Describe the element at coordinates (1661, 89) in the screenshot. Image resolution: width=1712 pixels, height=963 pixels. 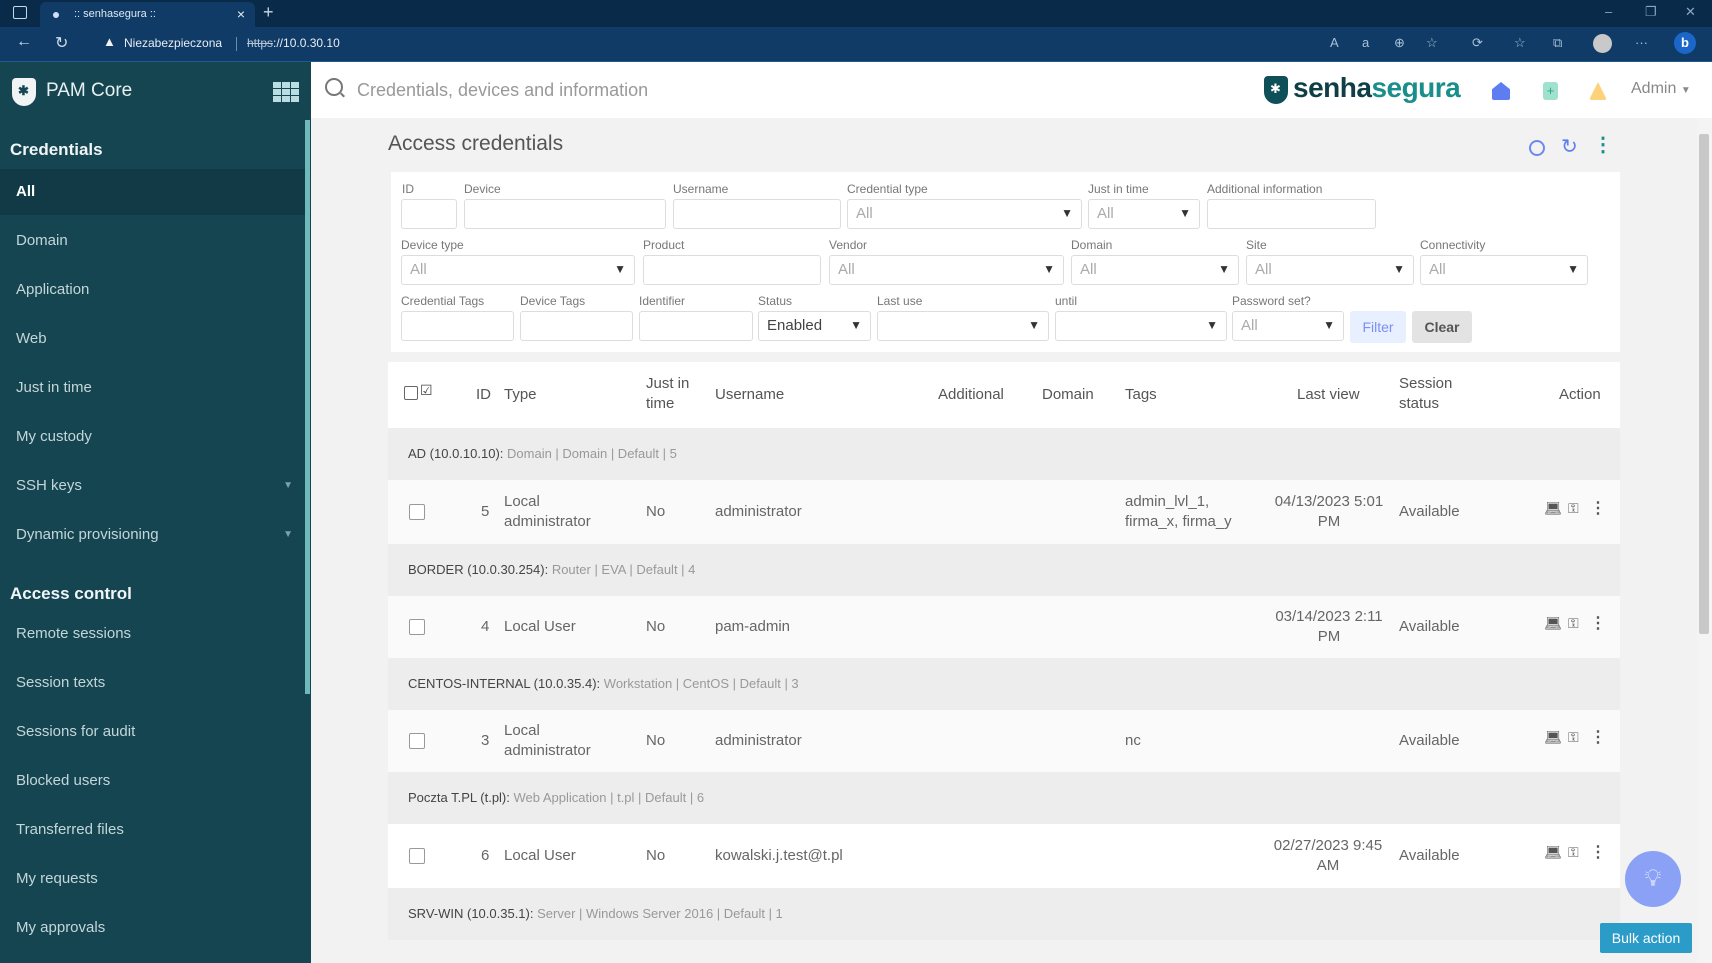
I see `user-menu: Admin ▼` at that location.